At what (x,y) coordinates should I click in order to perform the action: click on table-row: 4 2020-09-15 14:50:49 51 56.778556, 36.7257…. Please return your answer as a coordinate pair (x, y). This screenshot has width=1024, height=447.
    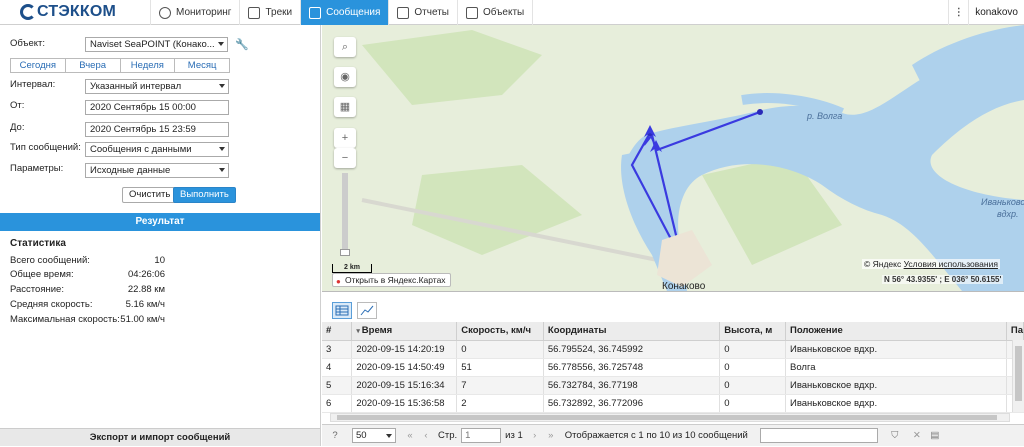
    Looking at the image, I should click on (673, 367).